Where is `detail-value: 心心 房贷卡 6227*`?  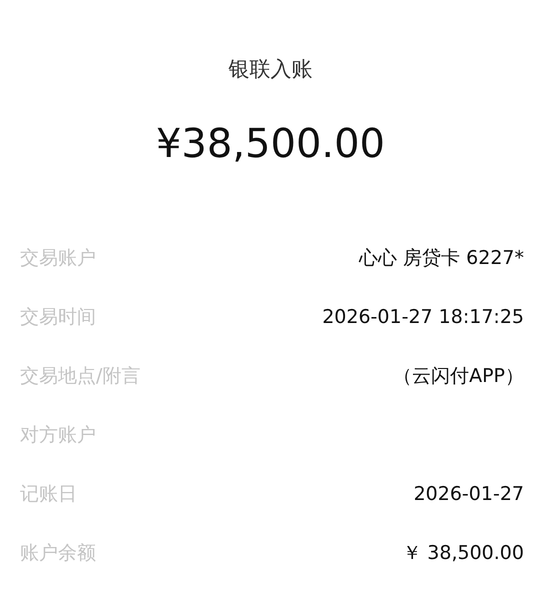
detail-value: 心心 房贷卡 6227* is located at coordinates (441, 258).